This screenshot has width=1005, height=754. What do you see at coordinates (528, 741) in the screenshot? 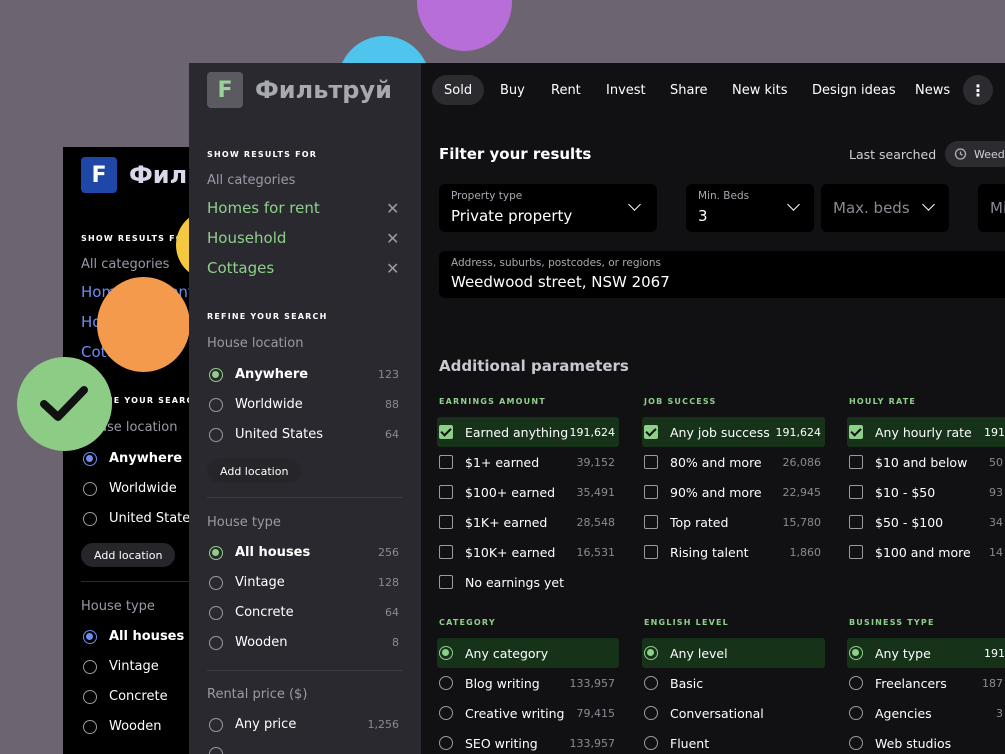
I see `category-option: SEO writing 133,957` at bounding box center [528, 741].